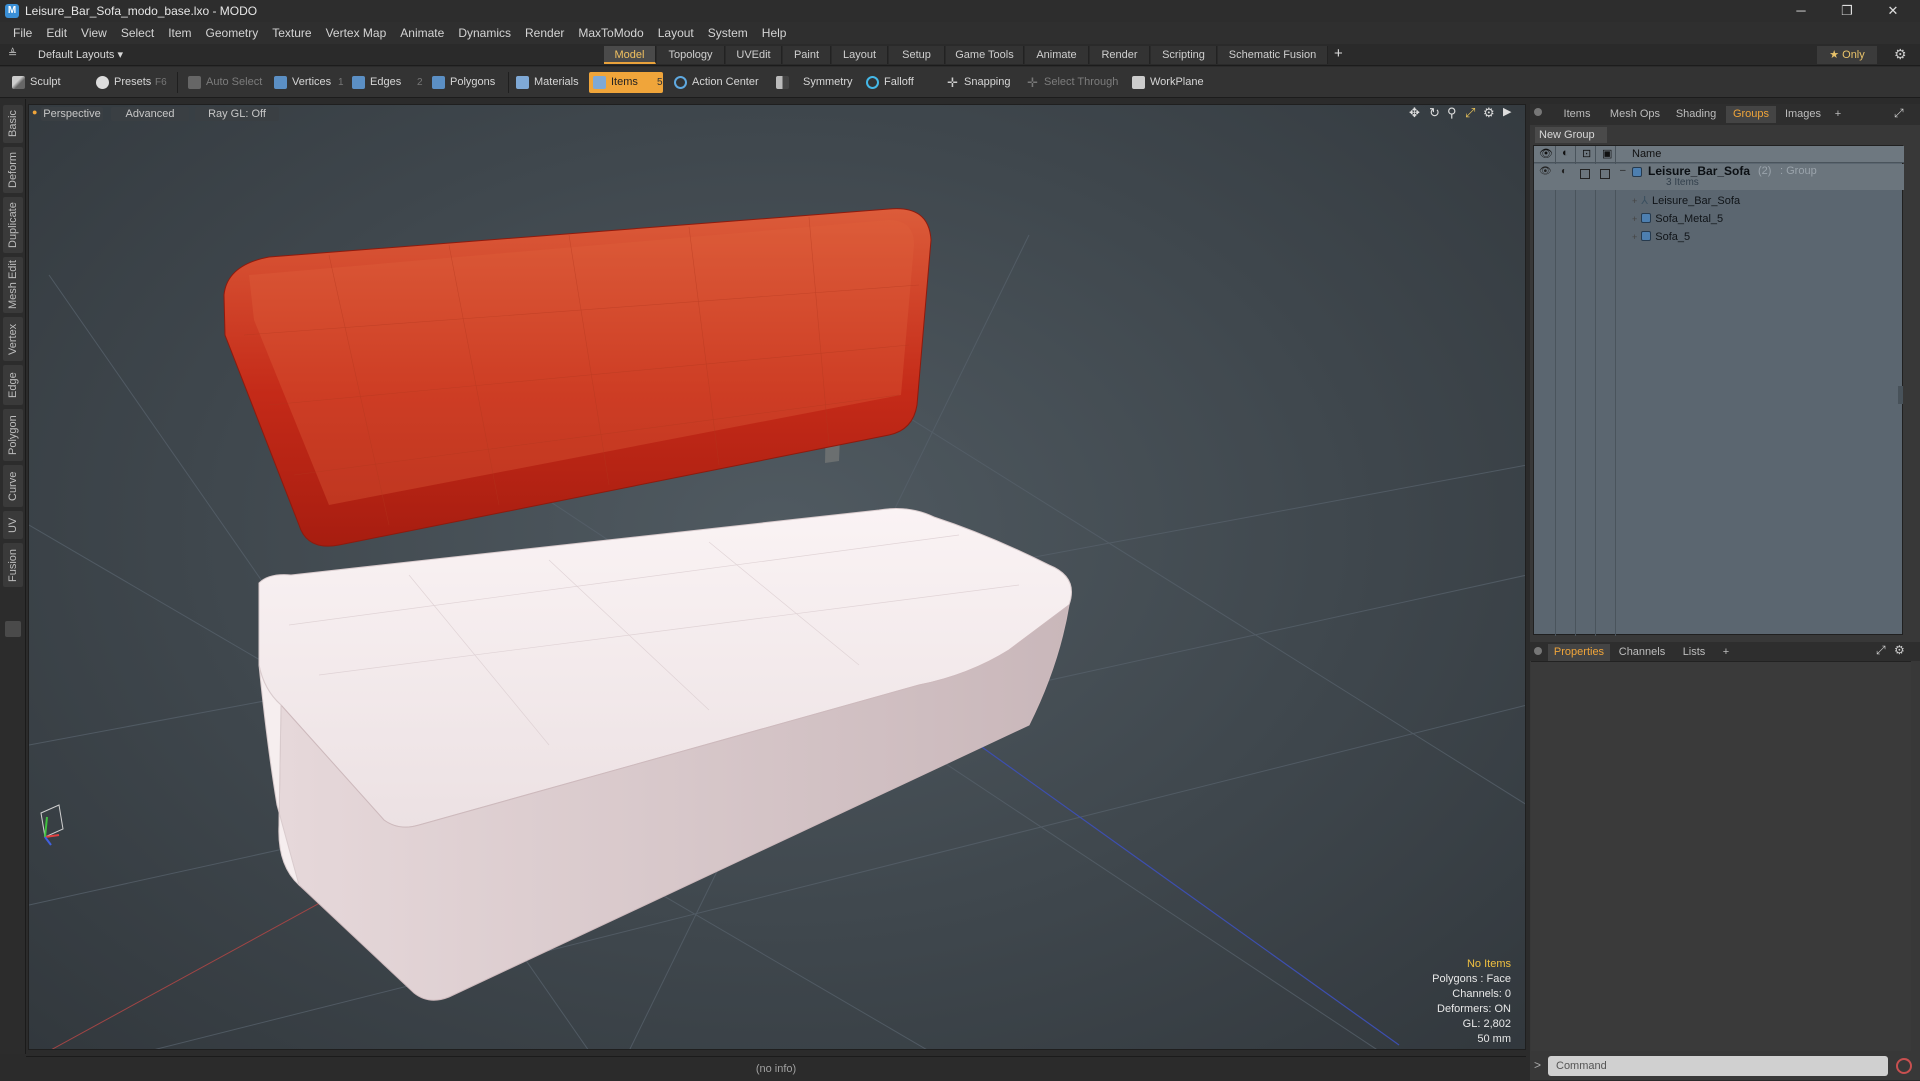  What do you see at coordinates (1803, 114) in the screenshot?
I see `tab-images: Images` at bounding box center [1803, 114].